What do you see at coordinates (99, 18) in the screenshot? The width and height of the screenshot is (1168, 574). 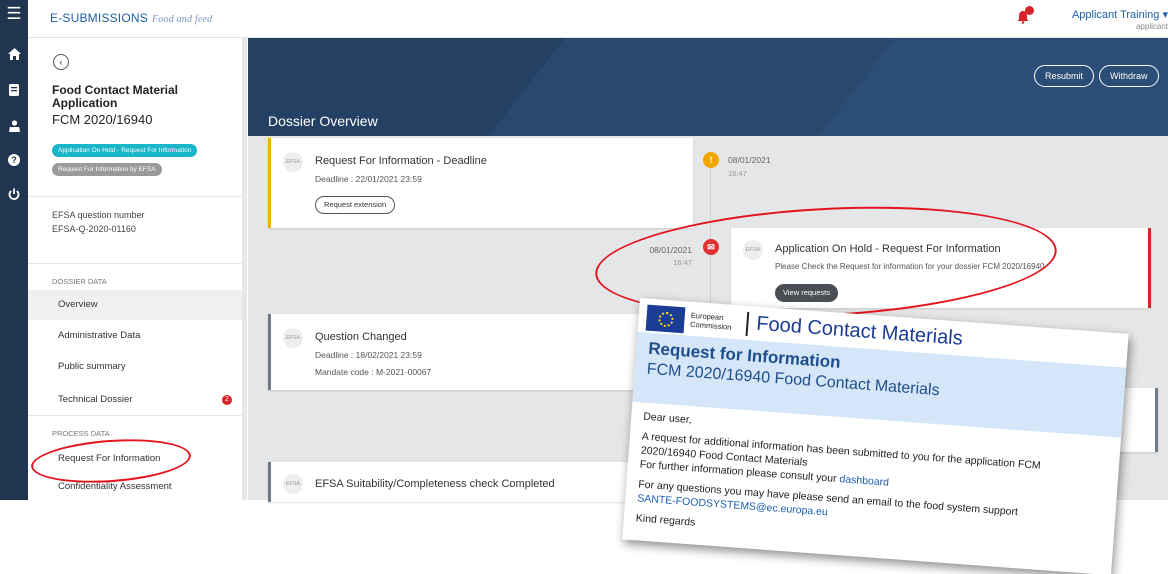 I see `brand-title: E-SUBMISSIONS` at bounding box center [99, 18].